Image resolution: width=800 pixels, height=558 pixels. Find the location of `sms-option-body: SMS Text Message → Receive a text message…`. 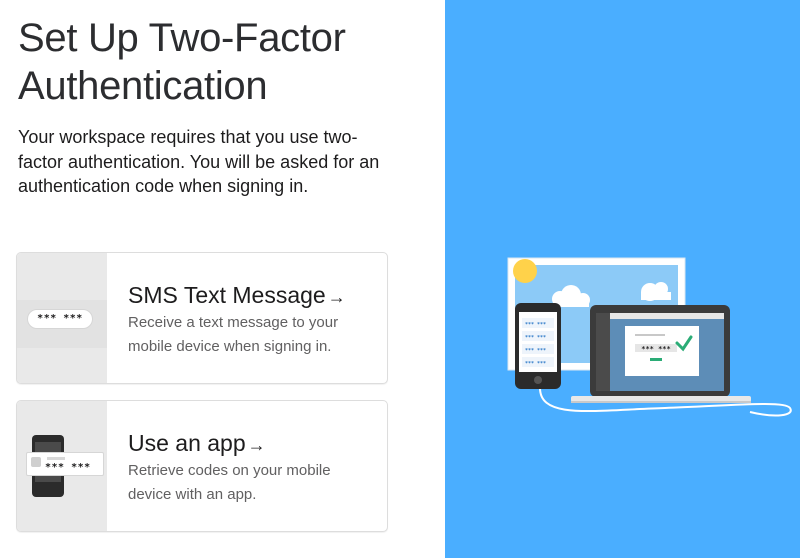

sms-option-body: SMS Text Message → Receive a text message… is located at coordinates (252, 318).